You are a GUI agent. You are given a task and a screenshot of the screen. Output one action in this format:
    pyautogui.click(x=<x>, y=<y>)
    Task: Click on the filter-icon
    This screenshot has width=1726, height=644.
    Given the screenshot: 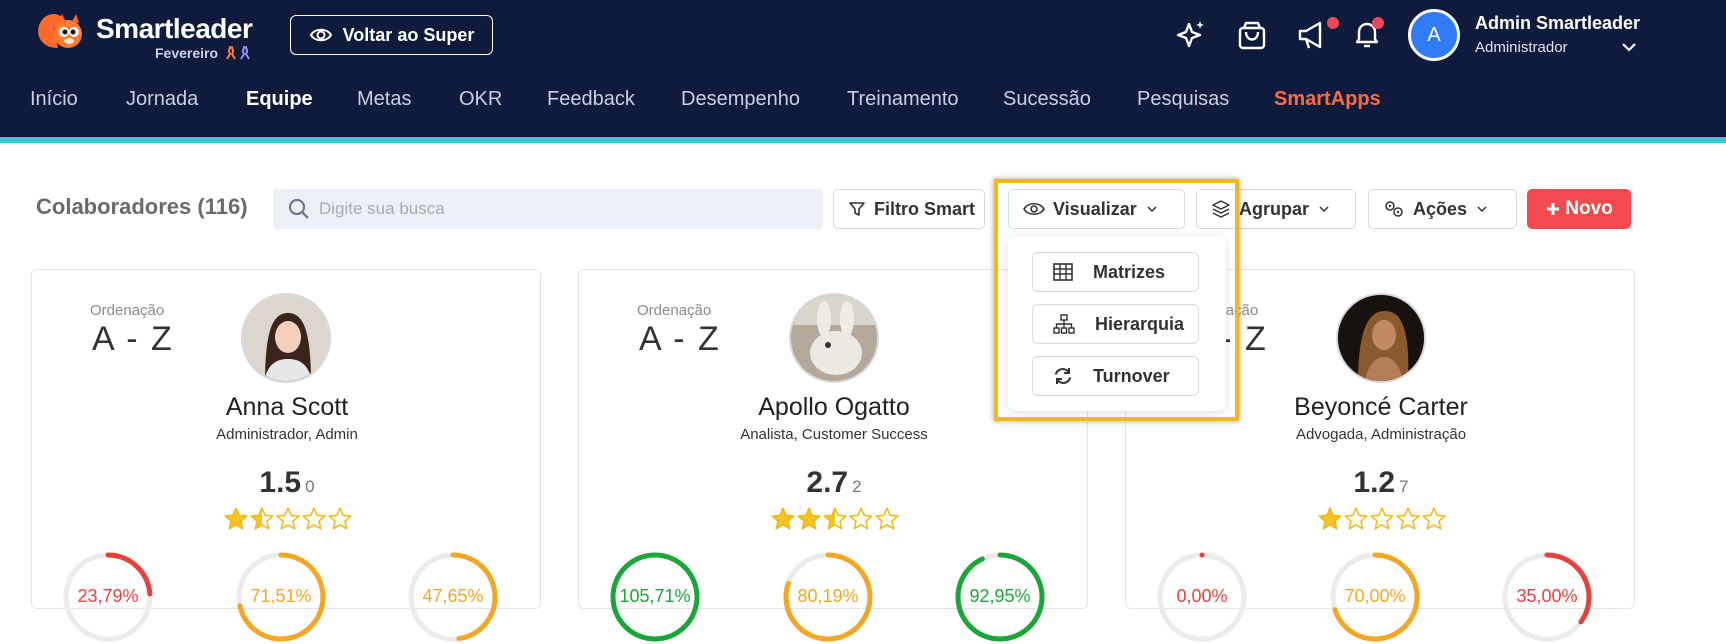 What is the action you would take?
    pyautogui.click(x=857, y=209)
    